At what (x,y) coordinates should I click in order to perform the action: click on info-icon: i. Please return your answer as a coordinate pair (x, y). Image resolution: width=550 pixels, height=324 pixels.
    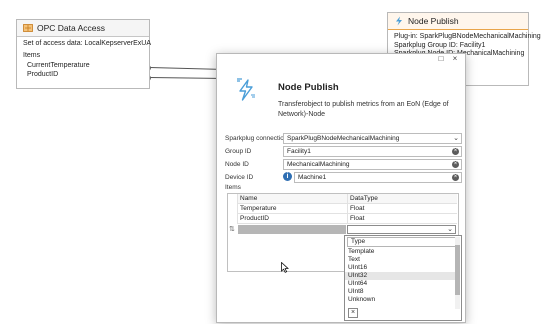
    Looking at the image, I should click on (287, 176).